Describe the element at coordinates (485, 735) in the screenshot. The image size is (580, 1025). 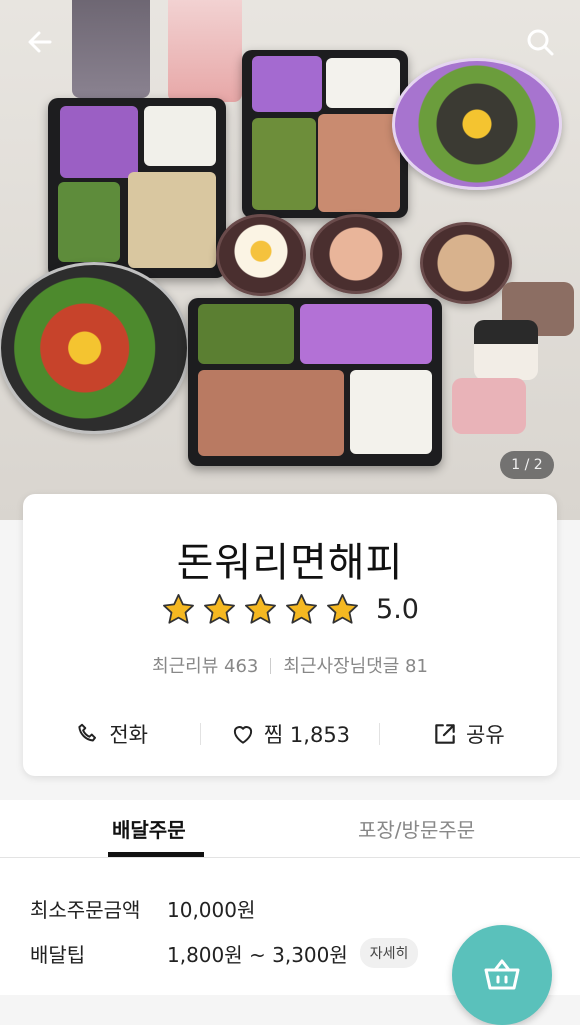
I see `share-label: 공유` at that location.